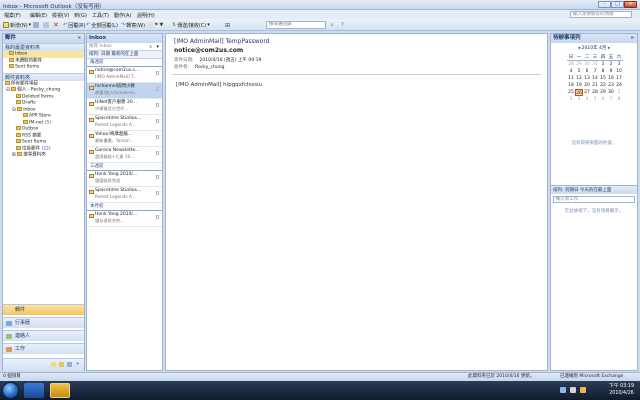 The height and width of the screenshot is (400, 640). Describe the element at coordinates (611, 64) in the screenshot. I see `calendar-day: 2` at that location.